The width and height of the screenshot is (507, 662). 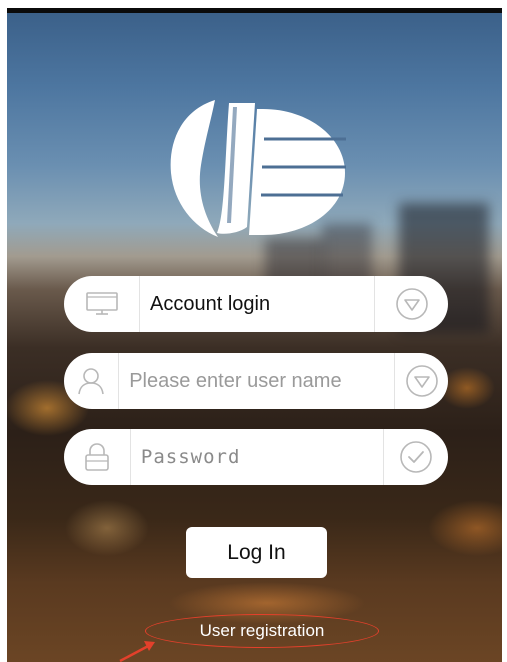 I want to click on password-field, so click(x=256, y=457).